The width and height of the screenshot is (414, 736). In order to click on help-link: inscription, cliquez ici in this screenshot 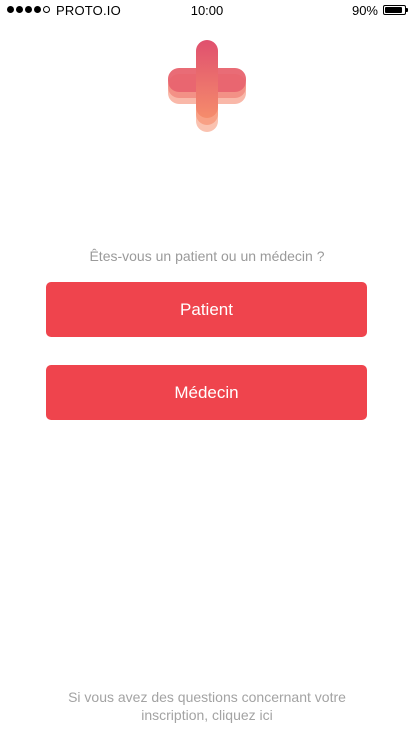, I will do `click(207, 715)`.